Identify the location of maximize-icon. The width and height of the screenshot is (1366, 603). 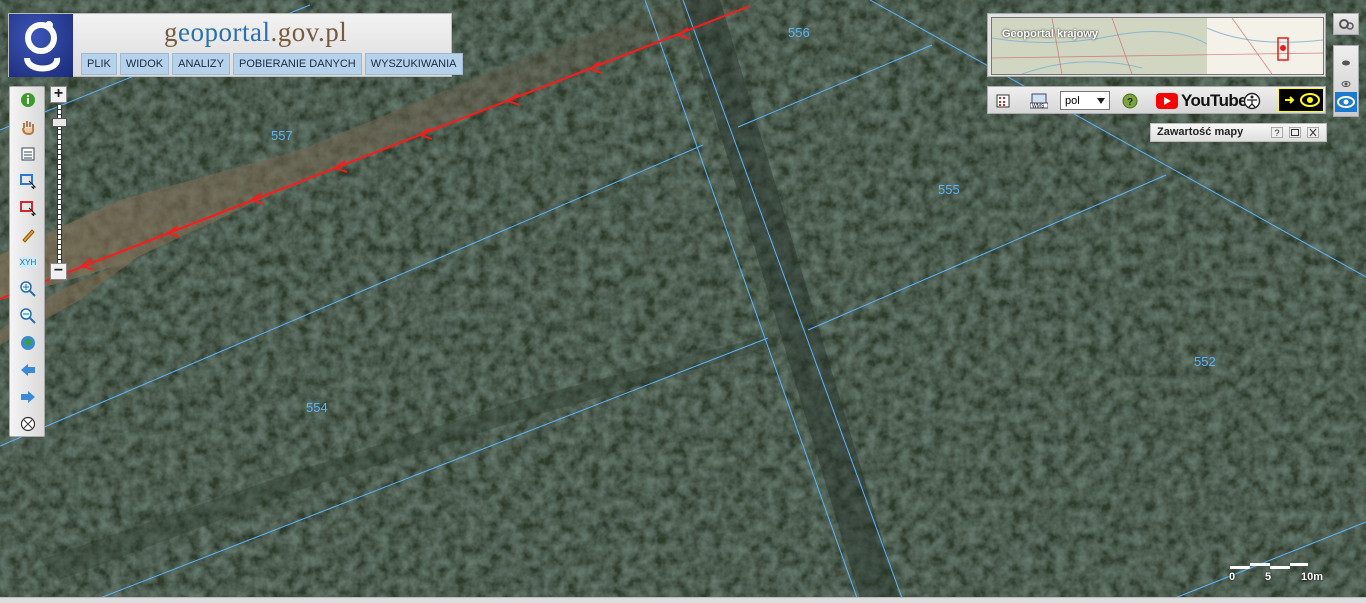
(1295, 132).